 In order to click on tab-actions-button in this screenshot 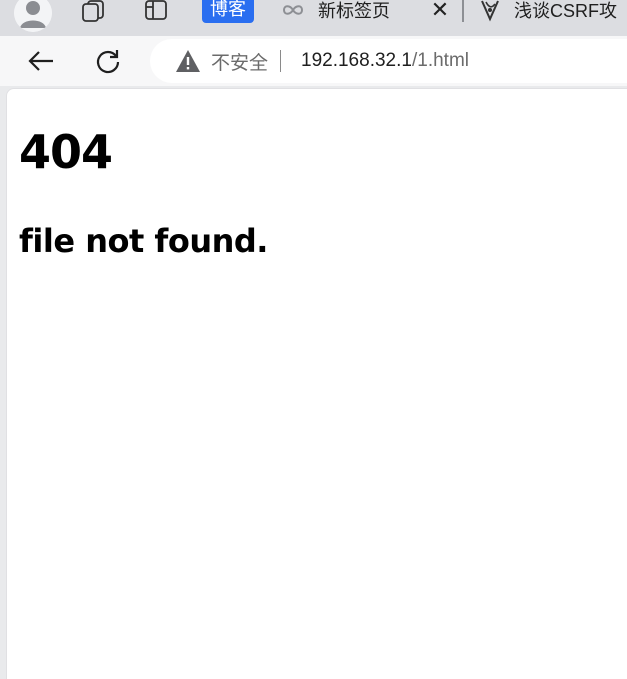, I will do `click(156, 10)`.